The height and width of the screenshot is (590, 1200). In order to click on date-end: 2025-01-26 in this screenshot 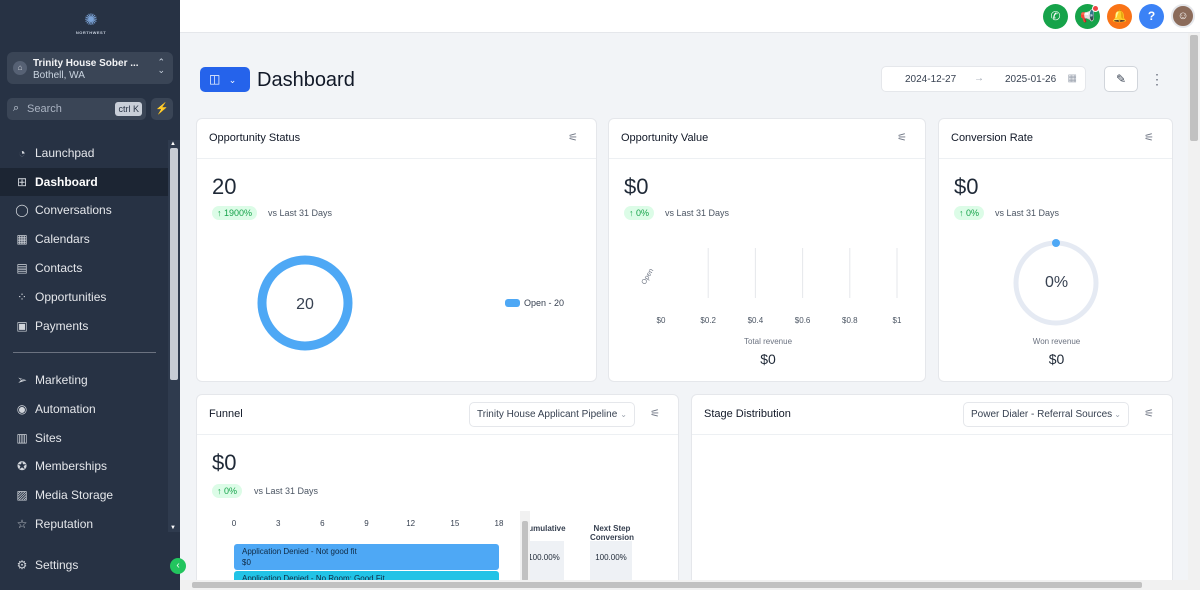, I will do `click(1031, 79)`.